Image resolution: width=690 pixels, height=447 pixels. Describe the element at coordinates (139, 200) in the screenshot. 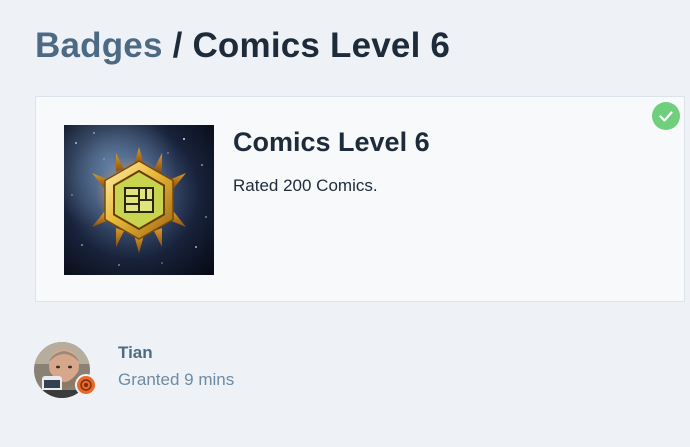

I see `comic-book-emblem-icon` at that location.